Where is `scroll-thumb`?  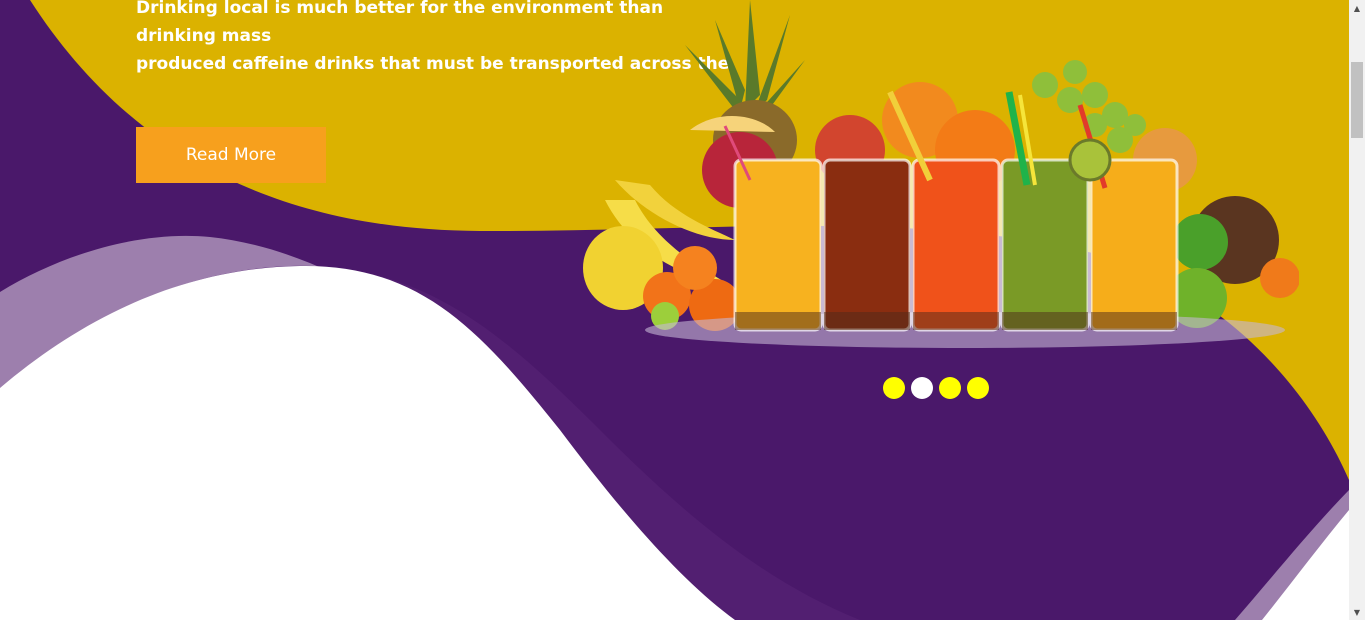 scroll-thumb is located at coordinates (1357, 100).